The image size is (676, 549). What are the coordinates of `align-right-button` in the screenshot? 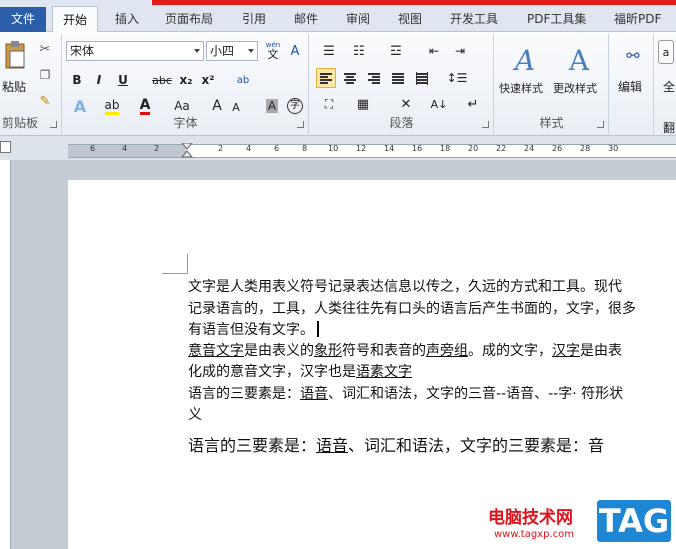 It's located at (374, 78).